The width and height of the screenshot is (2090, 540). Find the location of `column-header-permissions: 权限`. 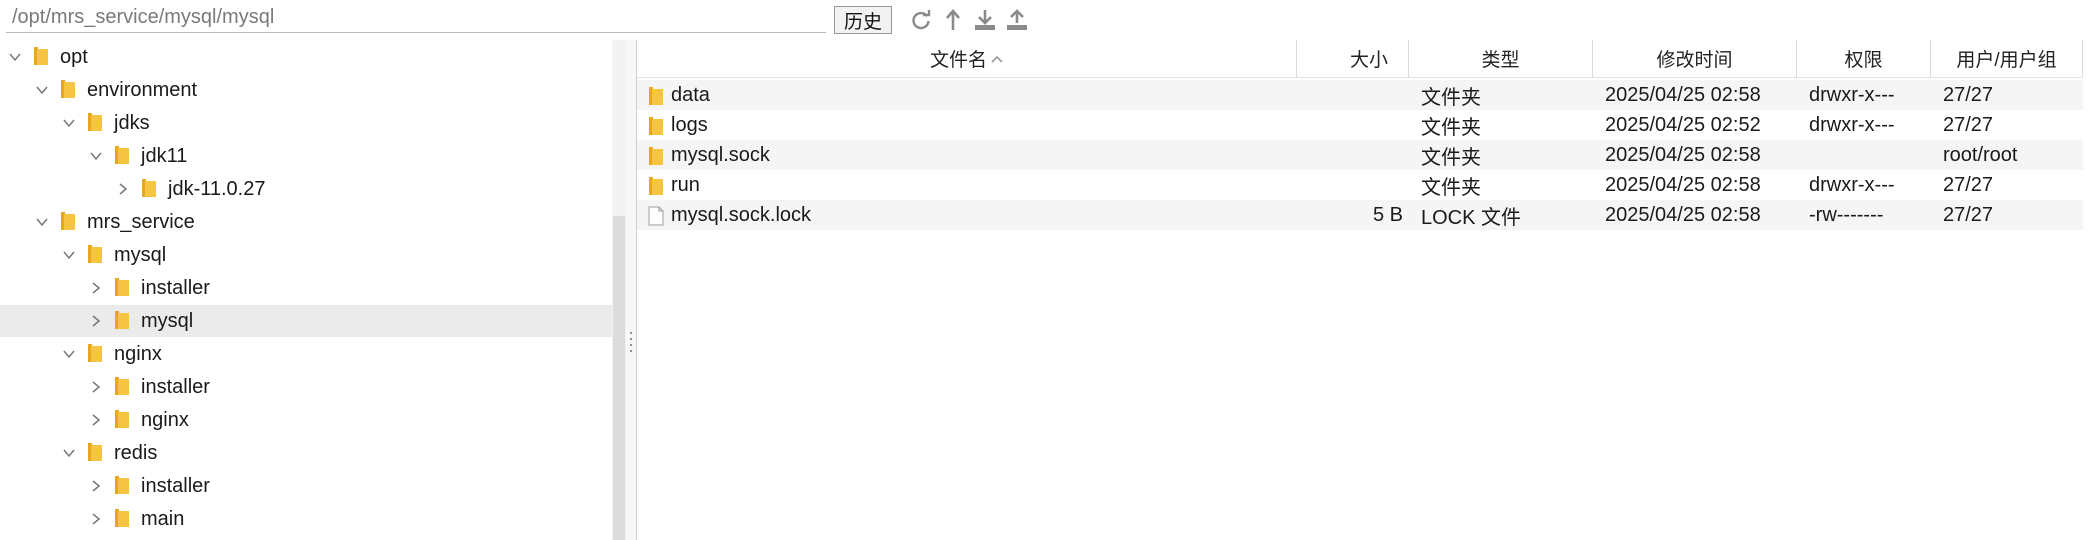

column-header-permissions: 权限 is located at coordinates (1864, 59).